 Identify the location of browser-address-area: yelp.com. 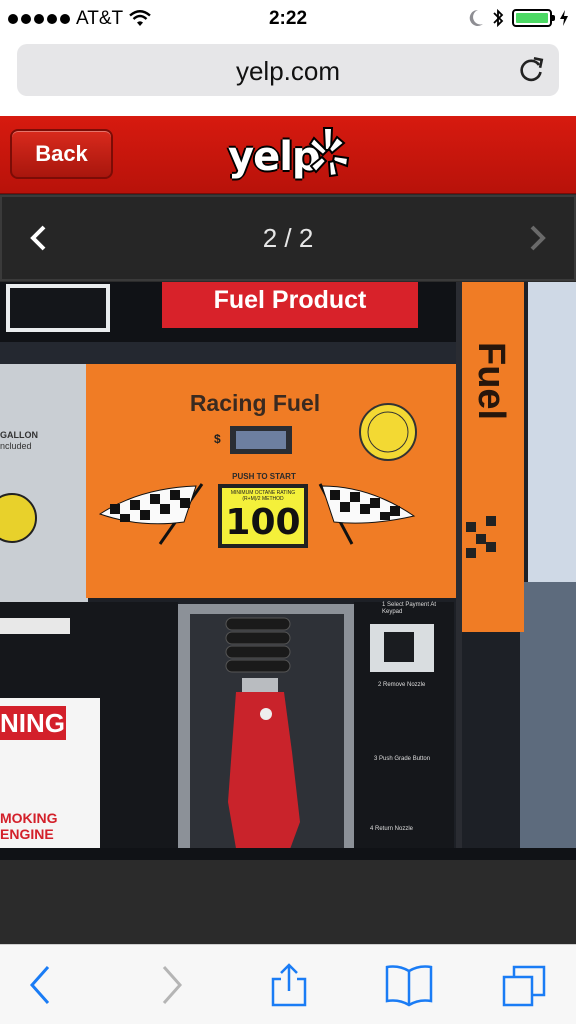
(288, 77).